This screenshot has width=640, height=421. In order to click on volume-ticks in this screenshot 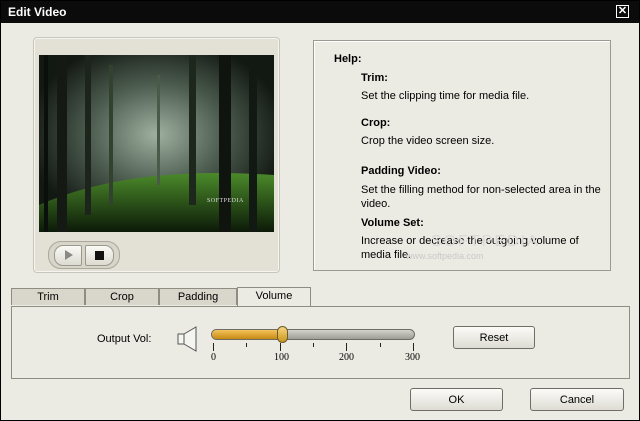, I will do `click(313, 348)`.